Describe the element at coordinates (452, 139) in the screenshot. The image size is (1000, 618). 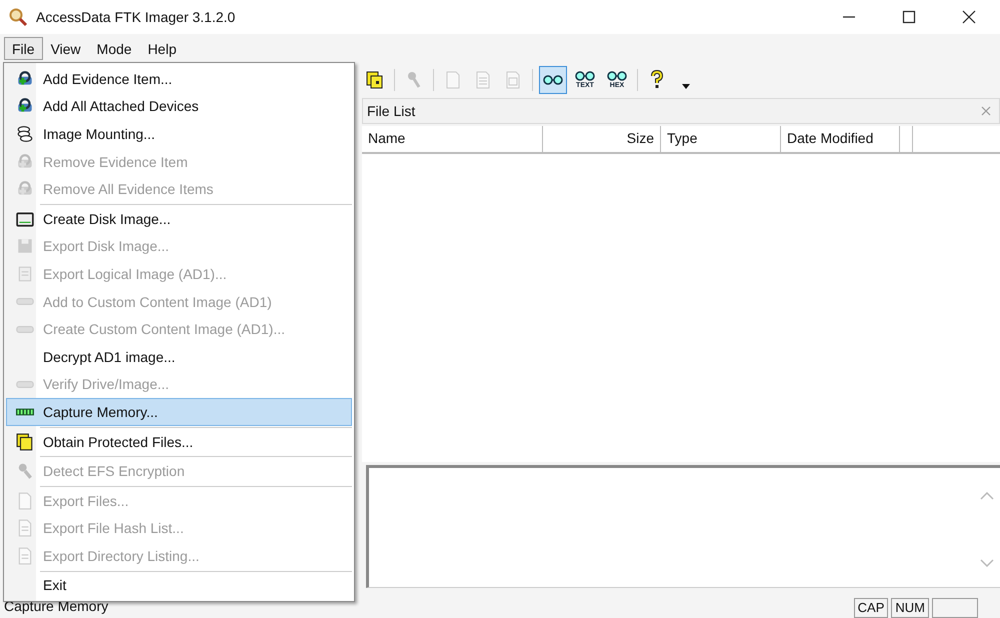
I see `column-header: Name` at that location.